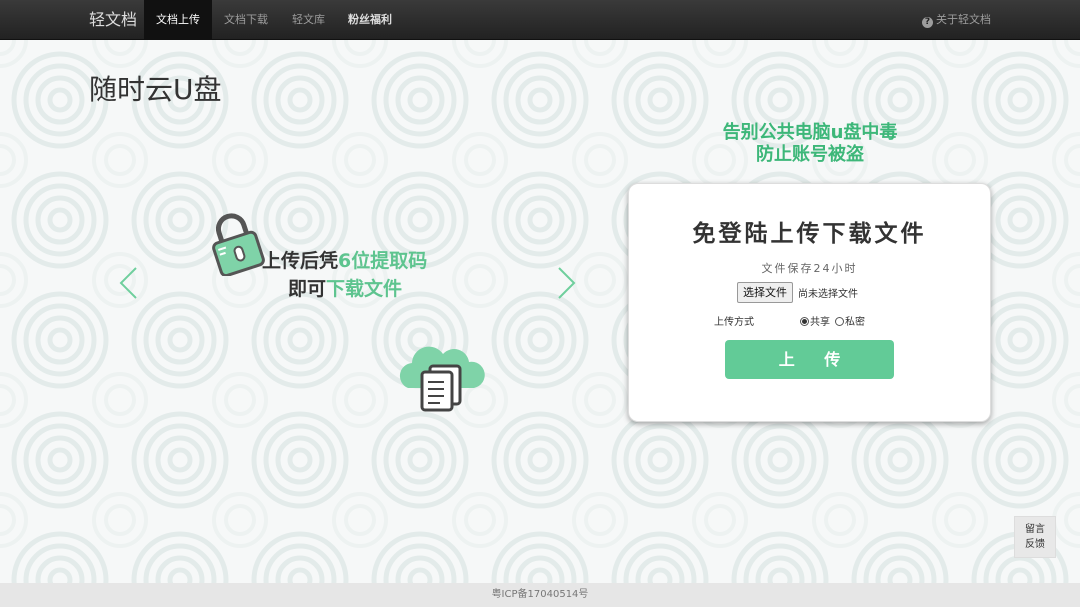 This screenshot has width=1080, height=607. What do you see at coordinates (809, 268) in the screenshot?
I see `retention-note: 文件保存24小时` at bounding box center [809, 268].